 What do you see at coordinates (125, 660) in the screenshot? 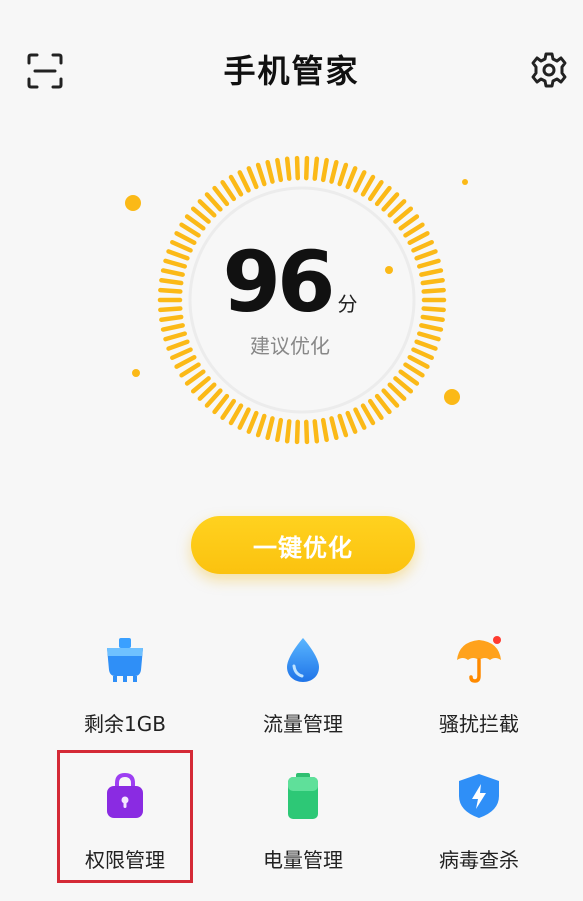
I see `clean-icon` at bounding box center [125, 660].